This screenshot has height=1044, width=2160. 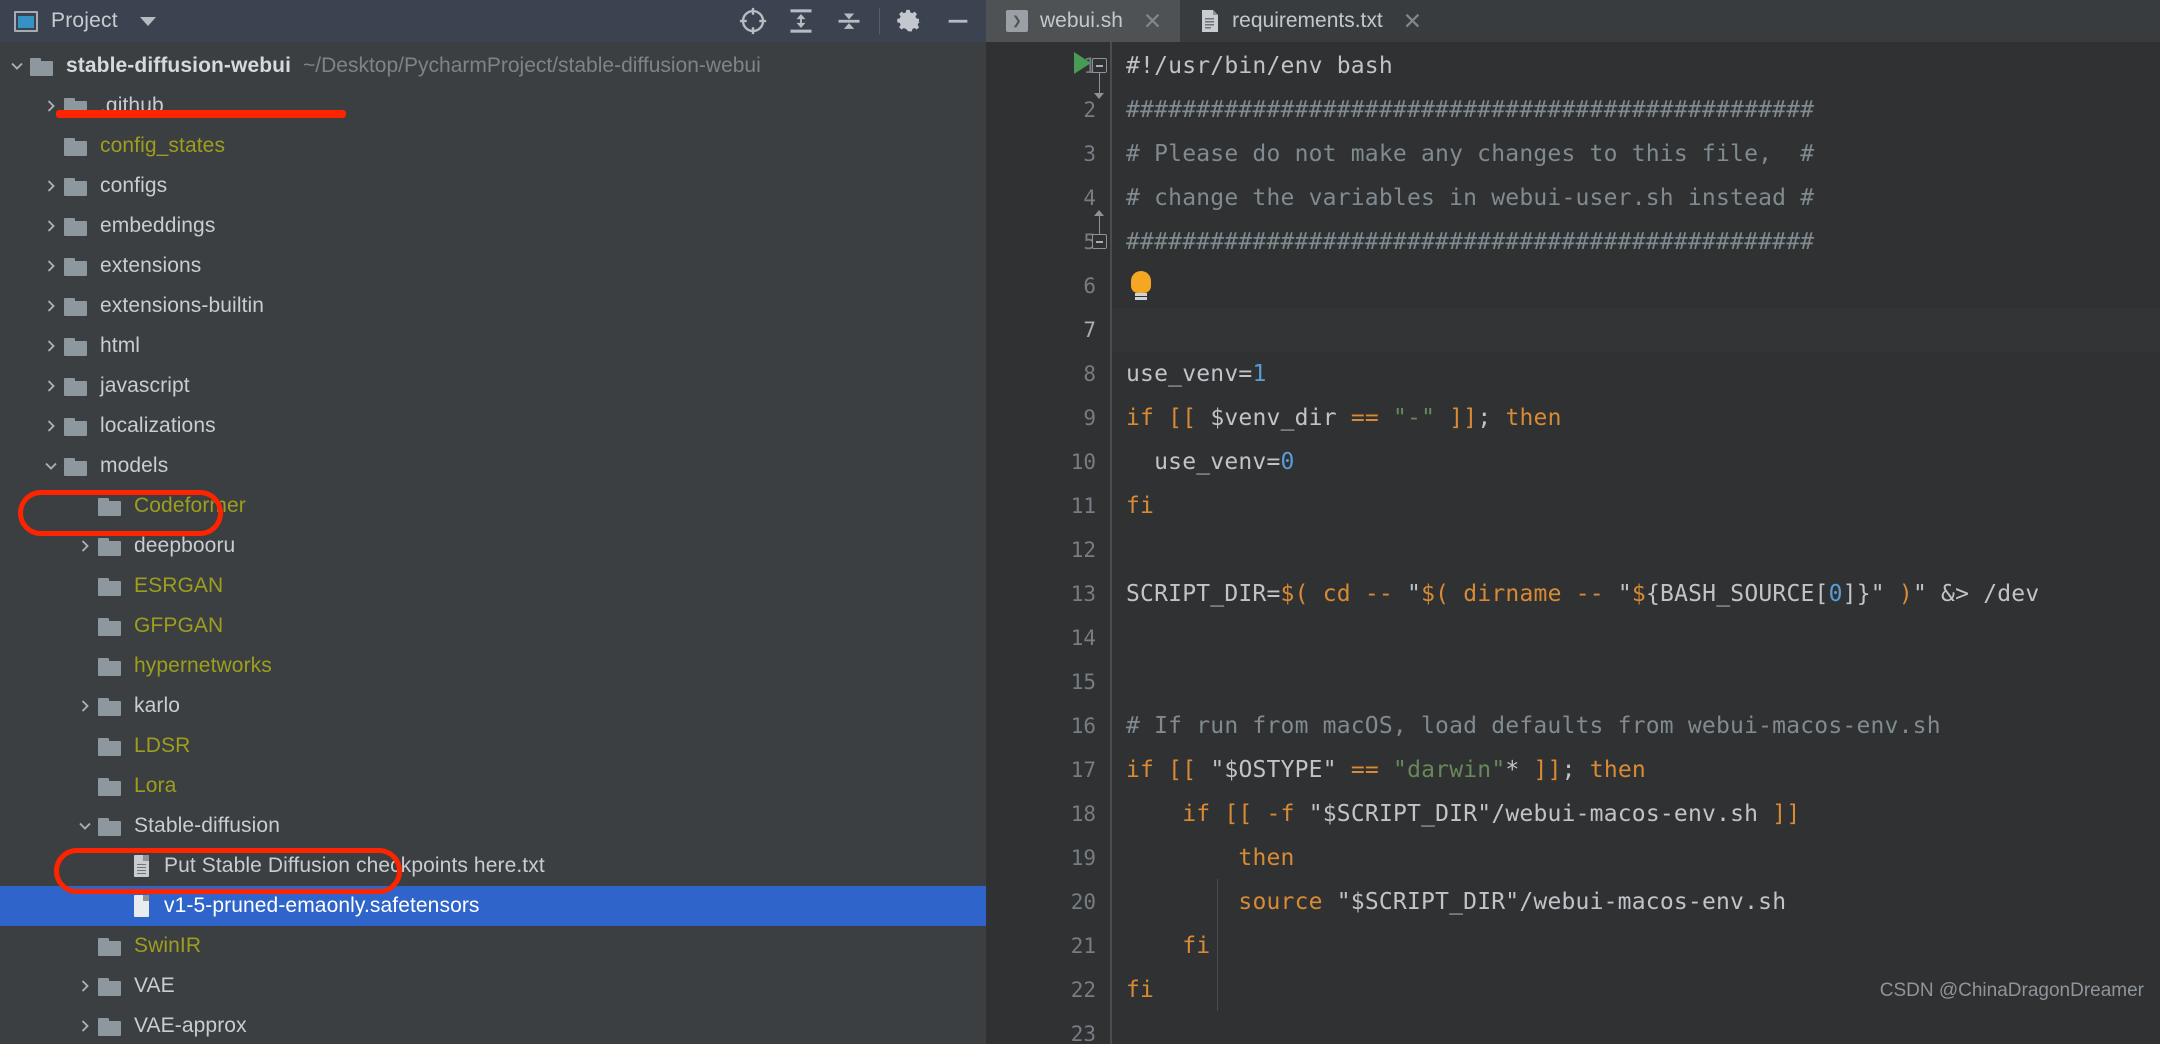 What do you see at coordinates (493, 986) in the screenshot?
I see `tree-row: VAE` at bounding box center [493, 986].